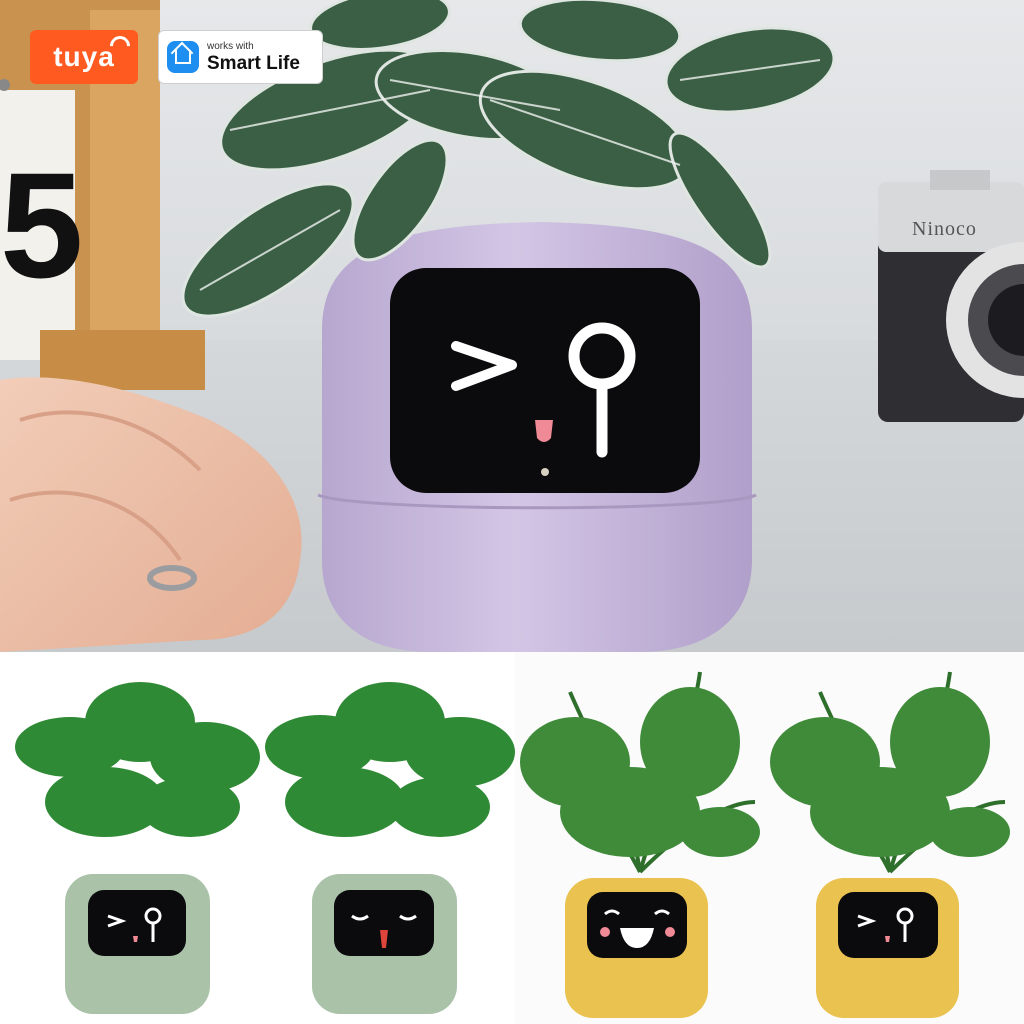 Image resolution: width=1024 pixels, height=1024 pixels. Describe the element at coordinates (951, 296) in the screenshot. I see `camera` at that location.